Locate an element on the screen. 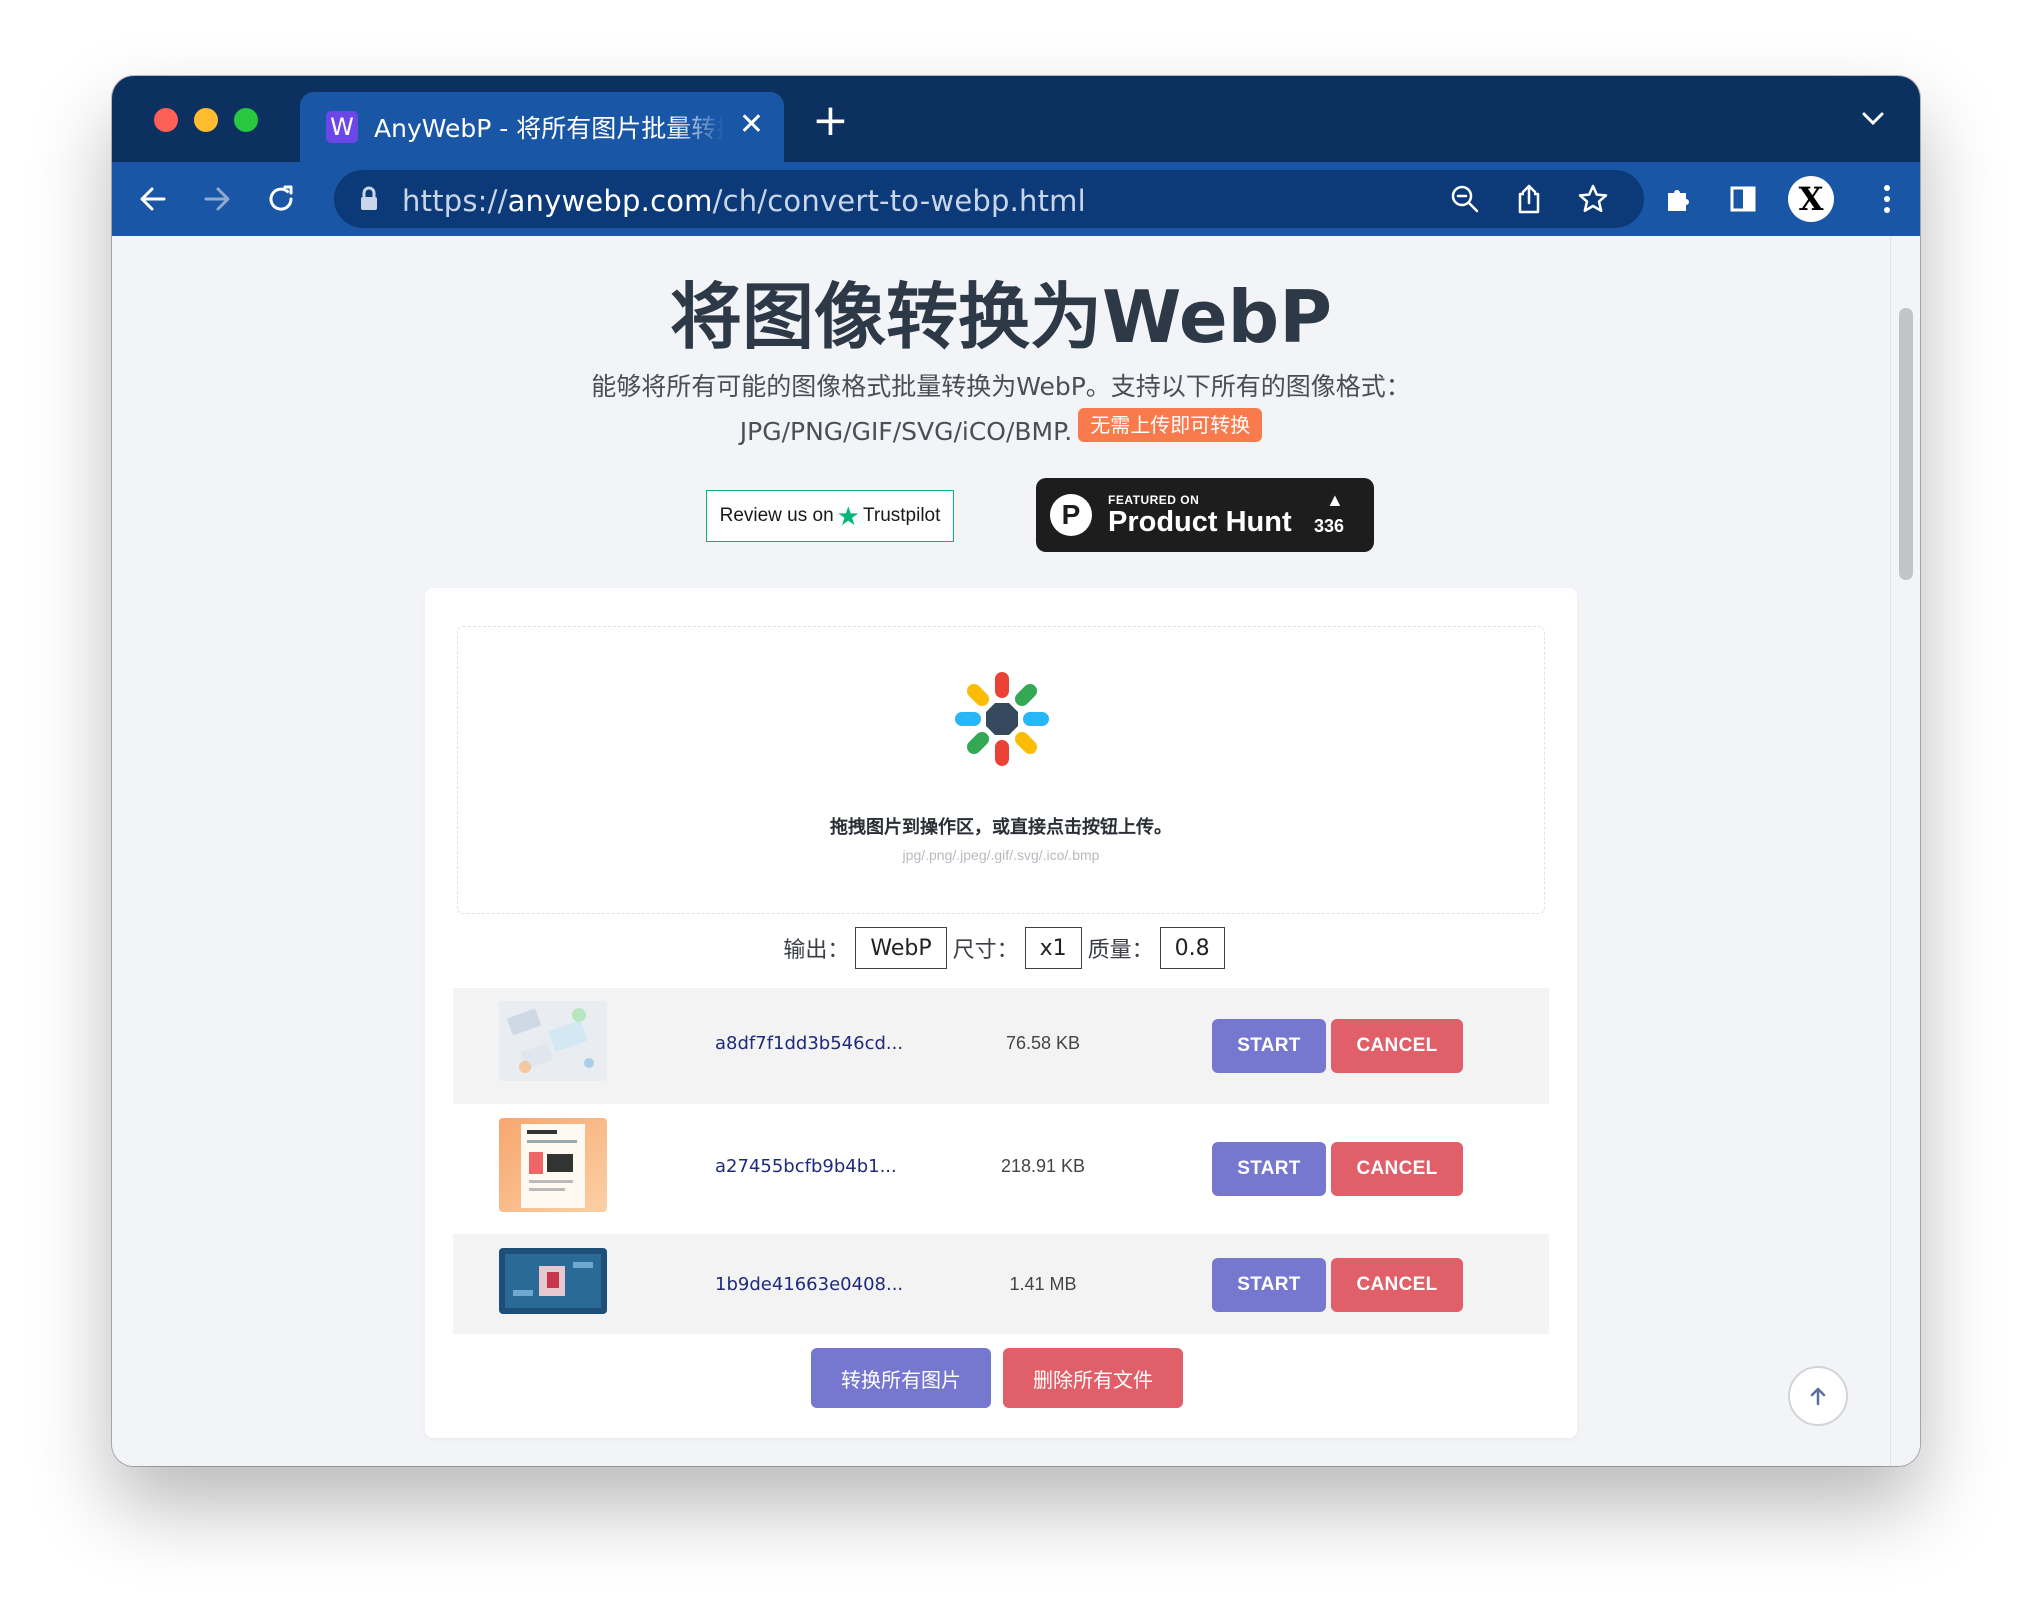  format-list: JPG/PNG/GIF/SVG/iCO/BMP. is located at coordinates (906, 431).